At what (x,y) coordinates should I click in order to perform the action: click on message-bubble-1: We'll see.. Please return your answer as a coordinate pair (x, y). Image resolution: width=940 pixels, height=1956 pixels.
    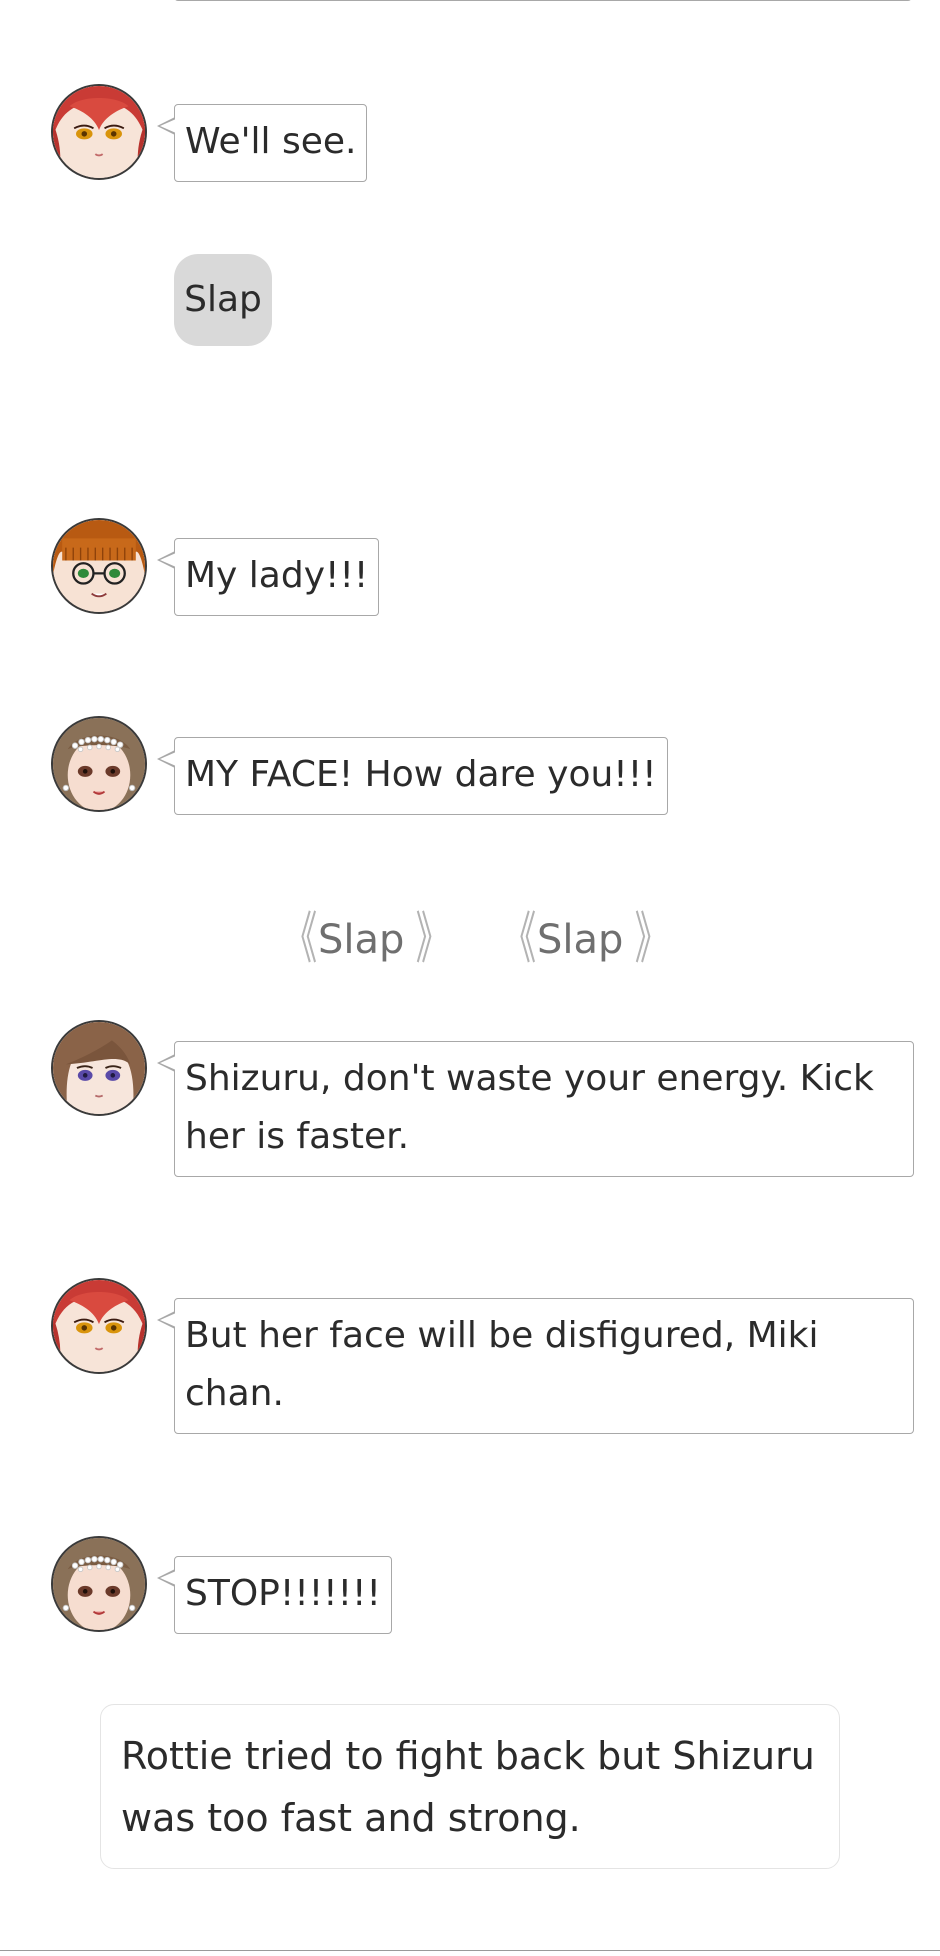
    Looking at the image, I should click on (262, 143).